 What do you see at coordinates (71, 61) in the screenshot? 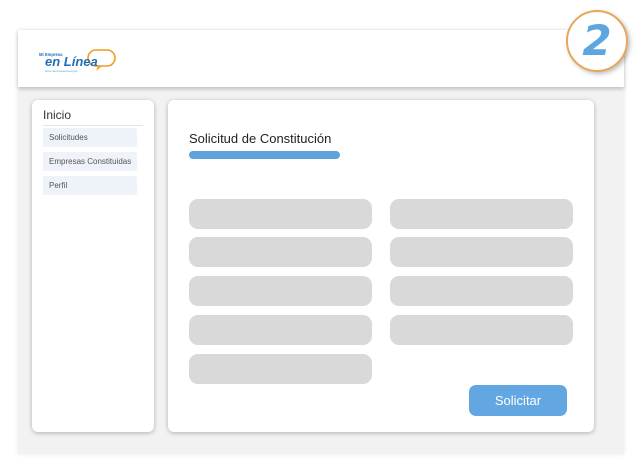
I see `logo-main-text: en Línea` at bounding box center [71, 61].